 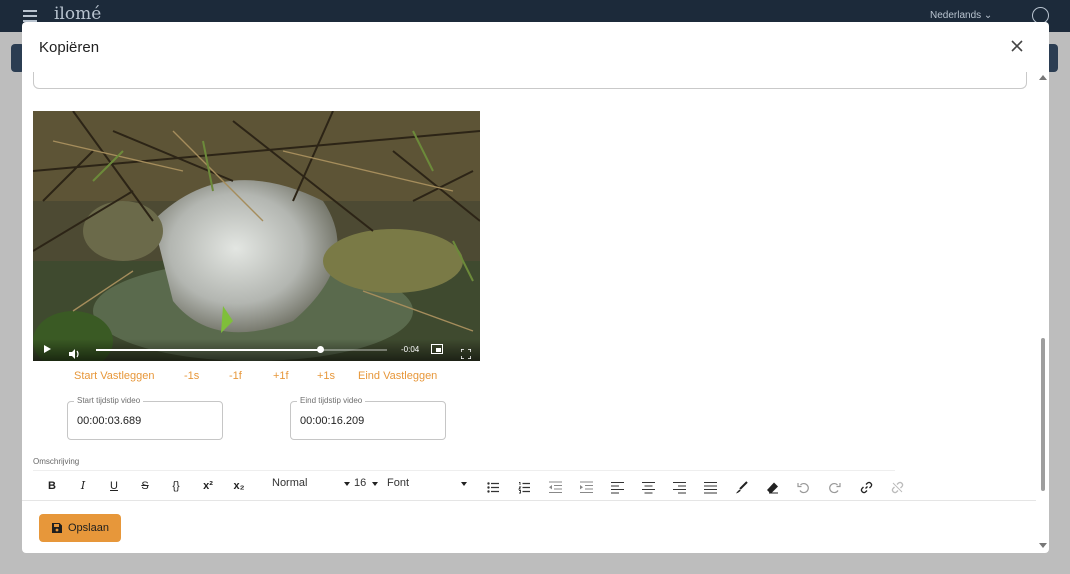 What do you see at coordinates (75, 351) in the screenshot?
I see `volume-icon` at bounding box center [75, 351].